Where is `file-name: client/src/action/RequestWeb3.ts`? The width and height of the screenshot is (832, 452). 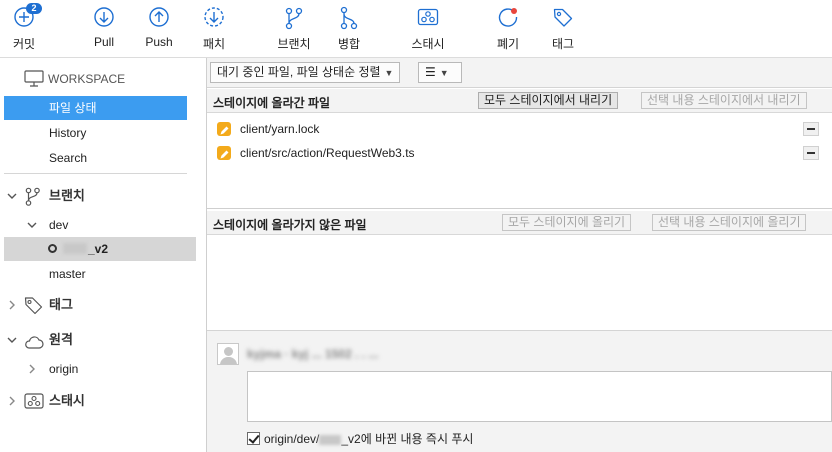
file-name: client/src/action/RequestWeb3.ts is located at coordinates (327, 153).